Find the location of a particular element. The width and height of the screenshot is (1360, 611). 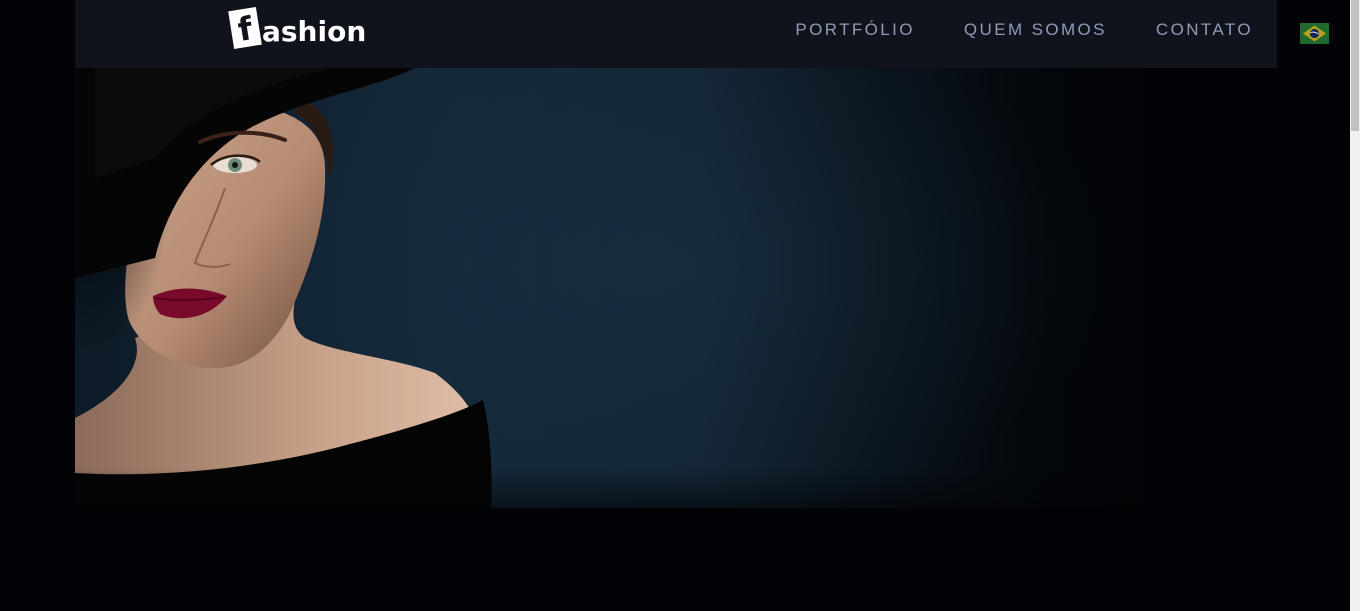

site-header: f ashion PORTFÓLIO QUEM SOMOS CONTATO is located at coordinates (676, 34).